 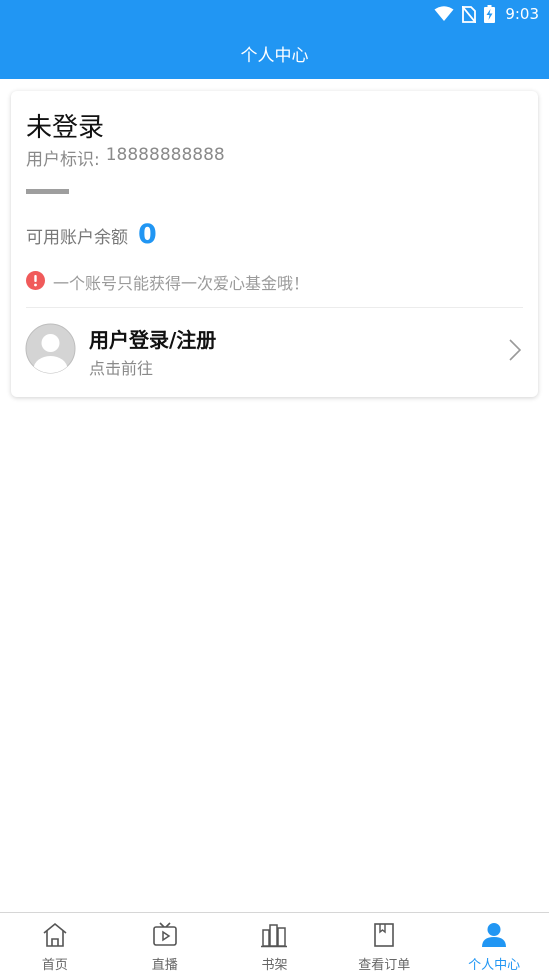 I want to click on nav-label-profile: 个人中心, so click(x=494, y=965).